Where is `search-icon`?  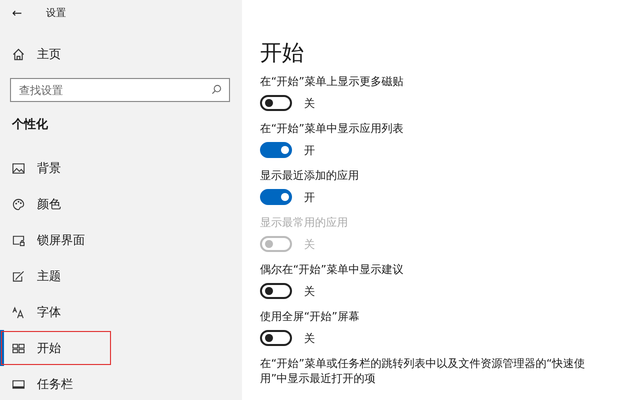
search-icon is located at coordinates (216, 89).